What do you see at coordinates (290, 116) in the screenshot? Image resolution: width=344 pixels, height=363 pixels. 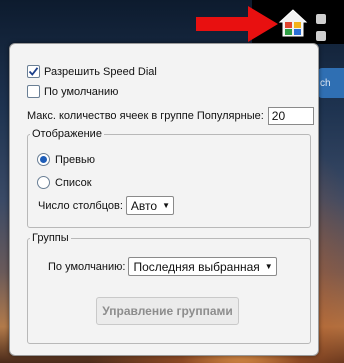 I see `max-cells-input: 20` at bounding box center [290, 116].